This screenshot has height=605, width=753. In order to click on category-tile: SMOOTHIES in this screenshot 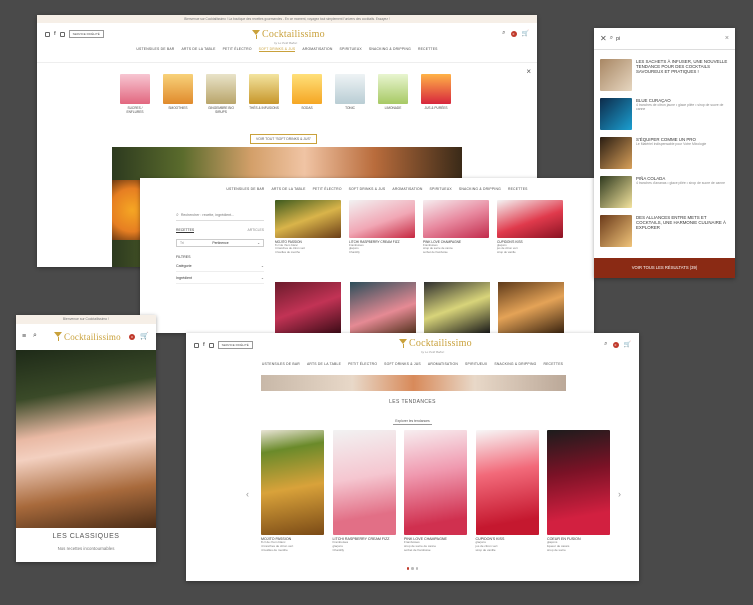, I will do `click(178, 92)`.